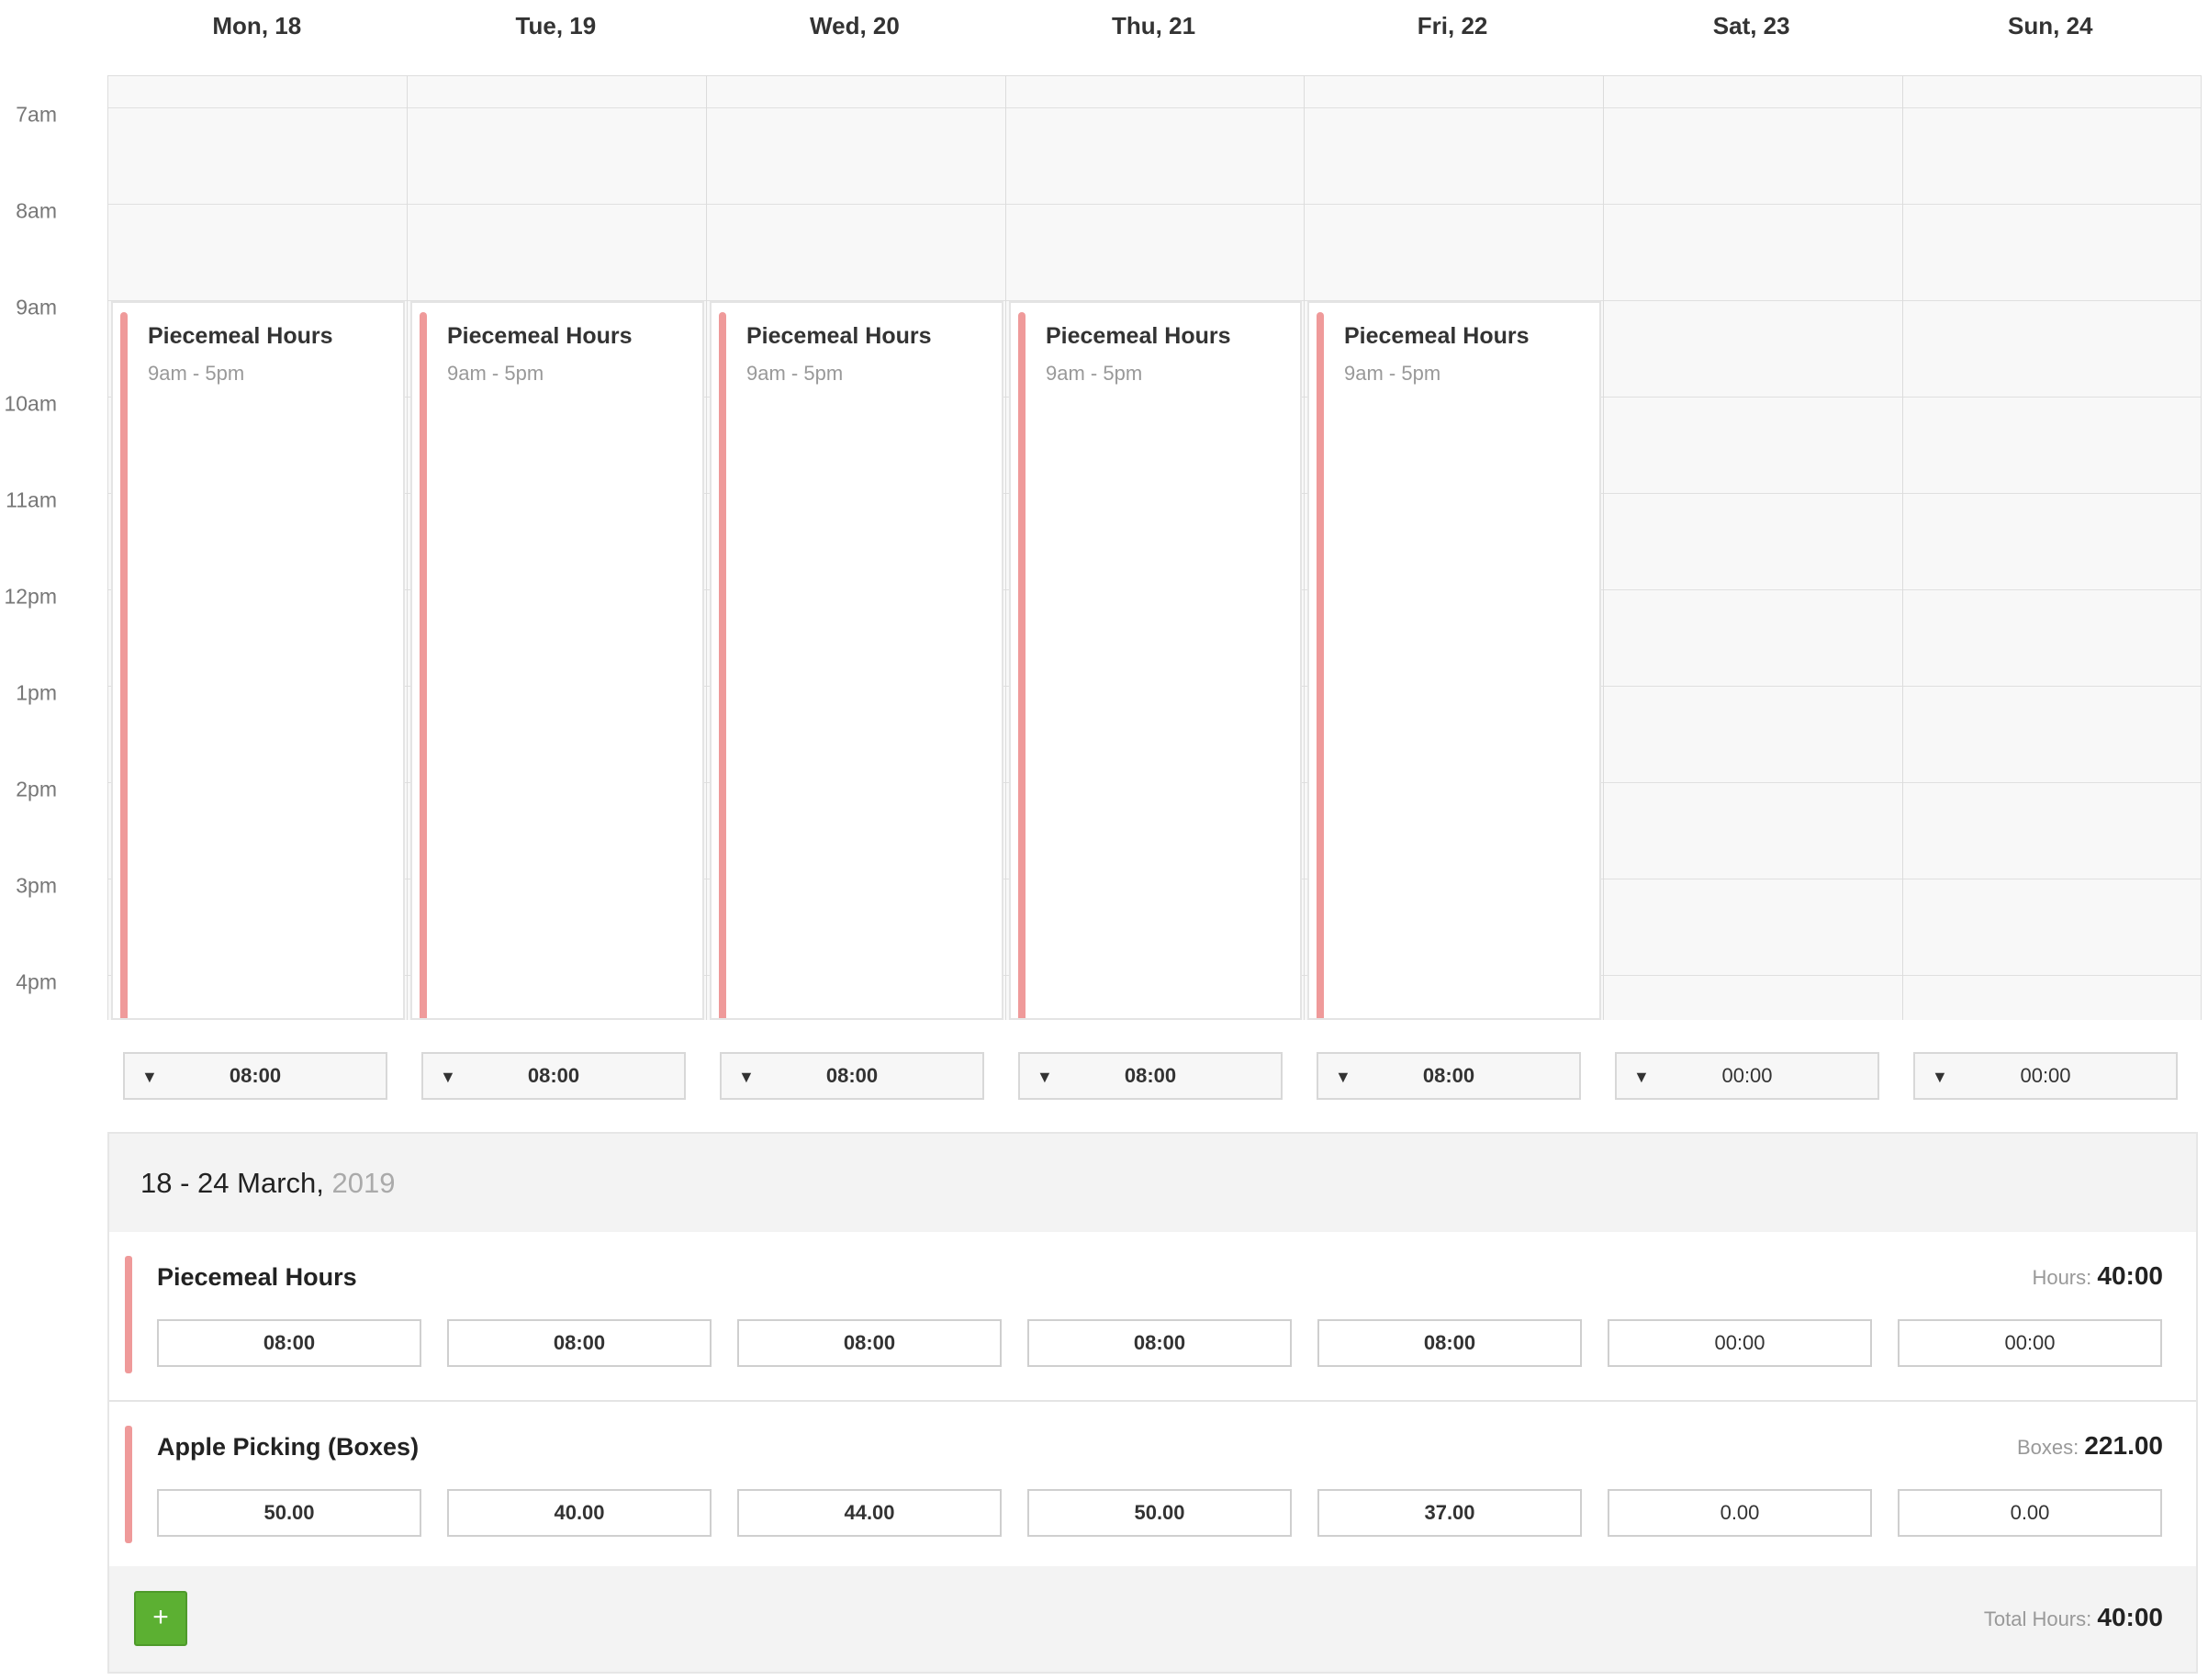 Image resolution: width=2208 pixels, height=1680 pixels. What do you see at coordinates (36, 307) in the screenshot?
I see `time-label: 9am` at bounding box center [36, 307].